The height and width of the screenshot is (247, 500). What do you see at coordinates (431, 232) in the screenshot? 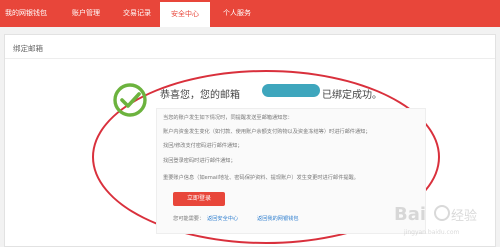
I see `svg-text: jingyan.baidu.com` at bounding box center [431, 232].